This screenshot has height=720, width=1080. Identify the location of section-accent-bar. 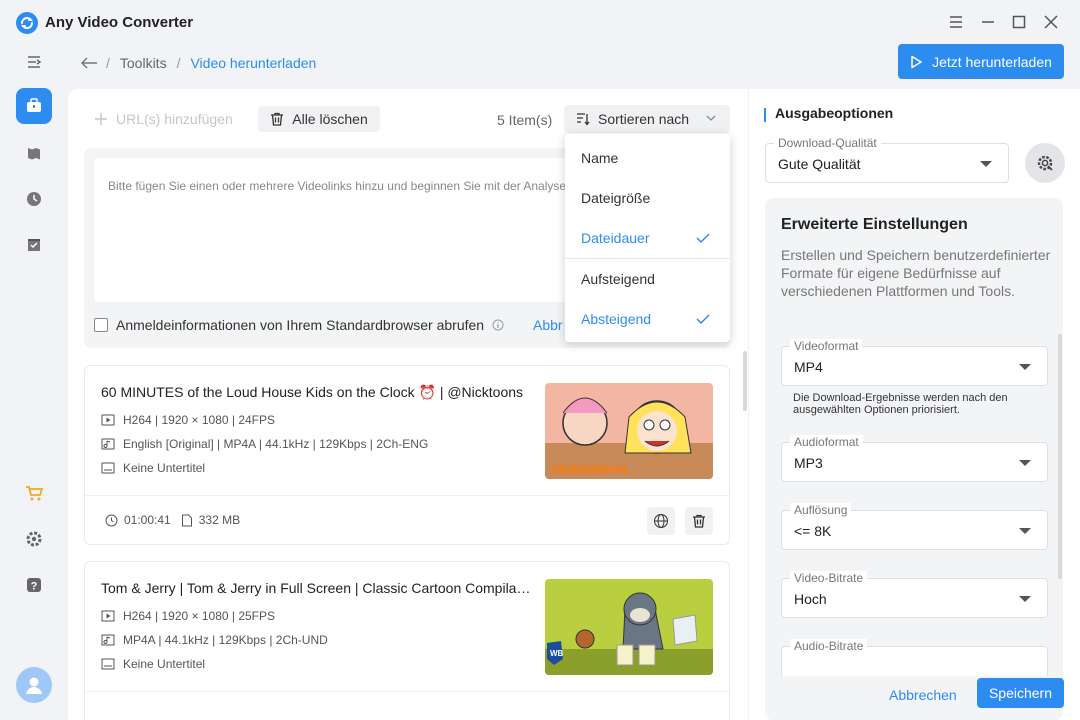
(765, 115).